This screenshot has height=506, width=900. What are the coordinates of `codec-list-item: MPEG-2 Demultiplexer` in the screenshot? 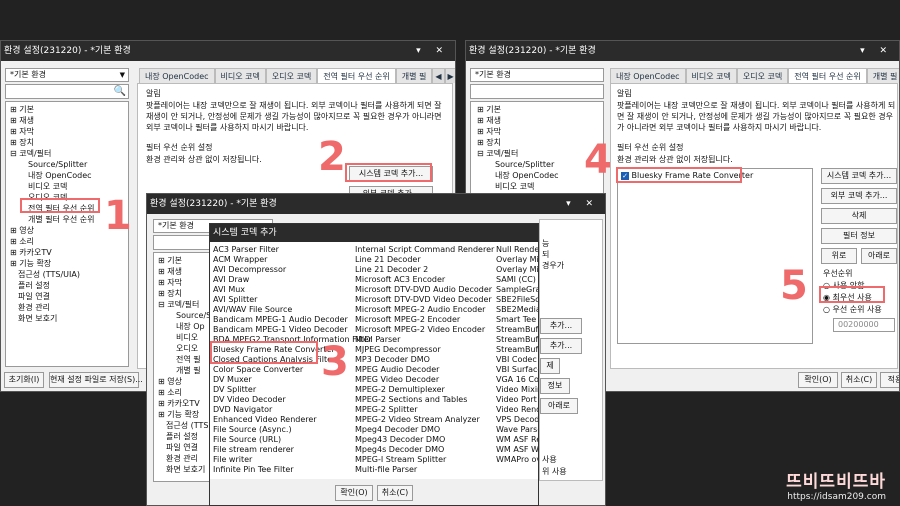 It's located at (424, 390).